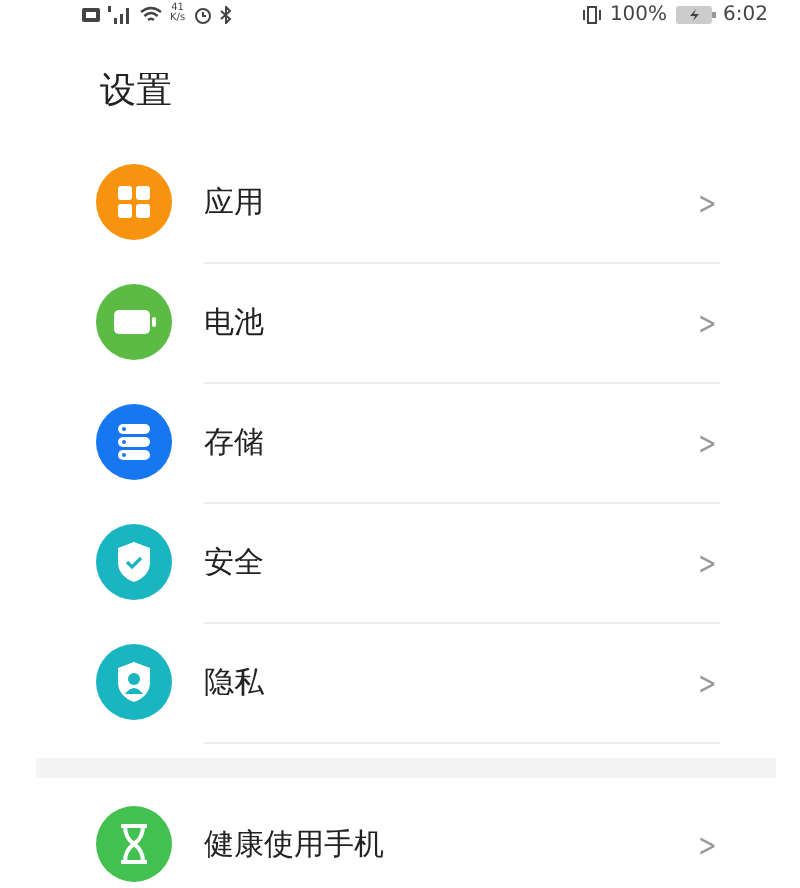 This screenshot has width=800, height=888. What do you see at coordinates (745, 14) in the screenshot?
I see `clock: 6:02` at bounding box center [745, 14].